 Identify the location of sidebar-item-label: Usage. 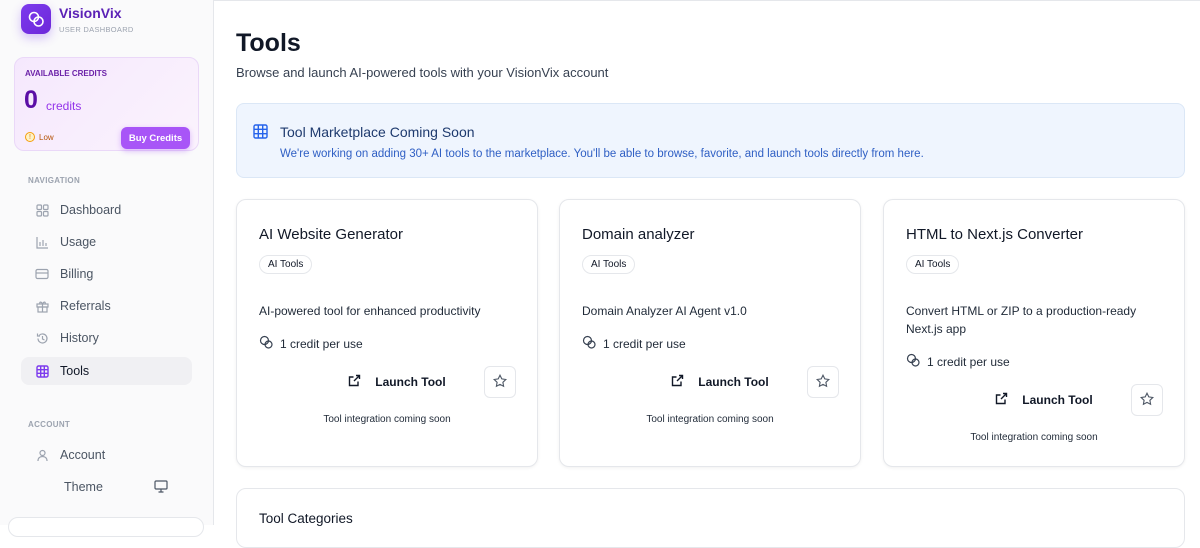
(78, 242).